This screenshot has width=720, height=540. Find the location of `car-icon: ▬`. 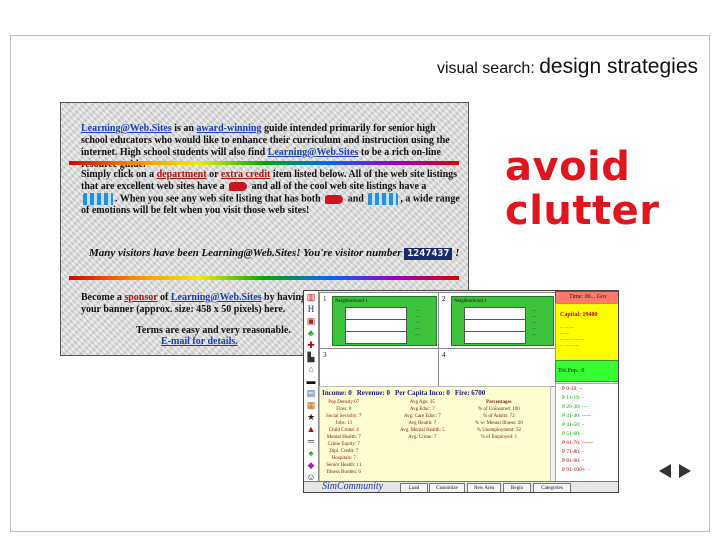

car-icon: ▬ is located at coordinates (311, 381).